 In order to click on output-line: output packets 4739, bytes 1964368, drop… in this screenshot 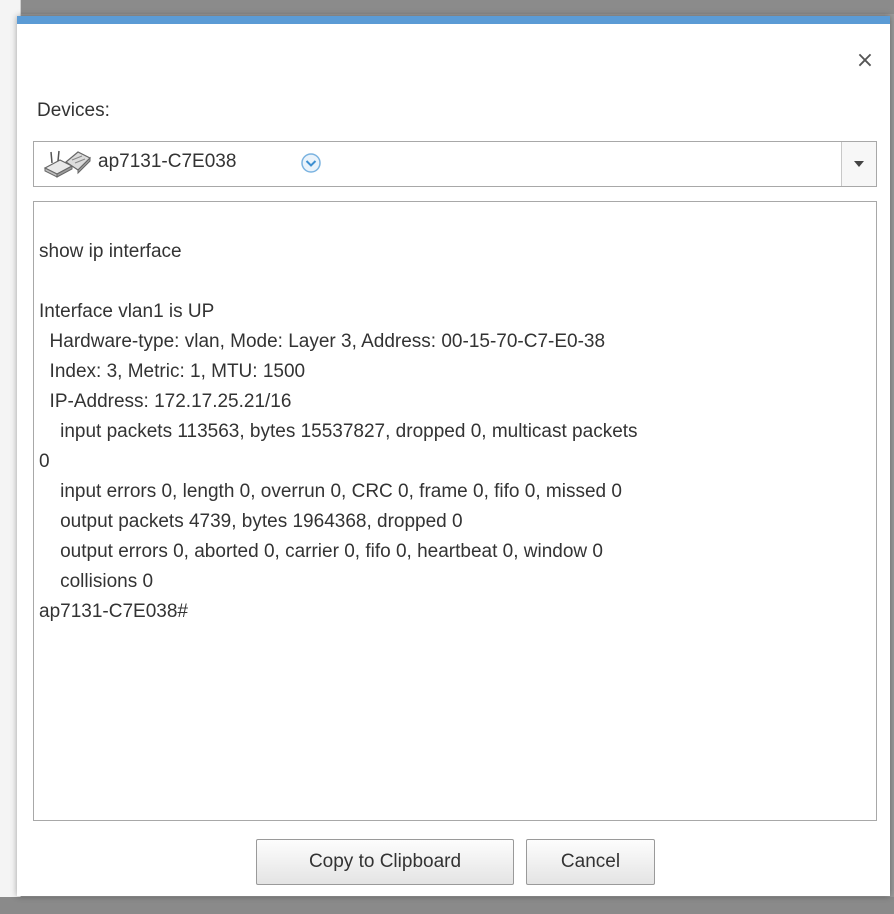, I will do `click(251, 521)`.